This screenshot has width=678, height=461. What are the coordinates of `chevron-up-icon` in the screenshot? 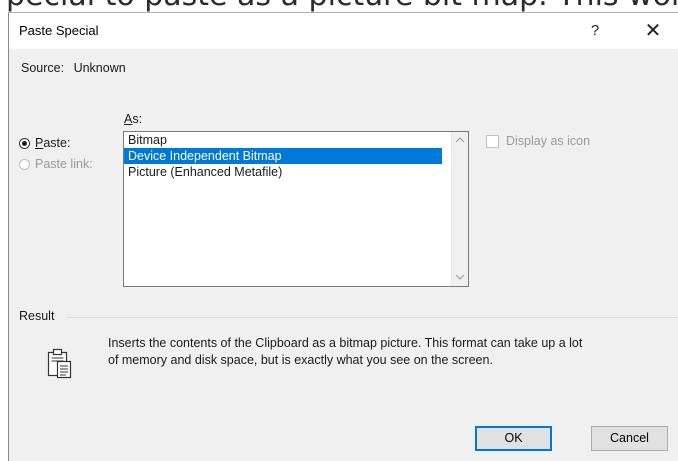 It's located at (460, 140).